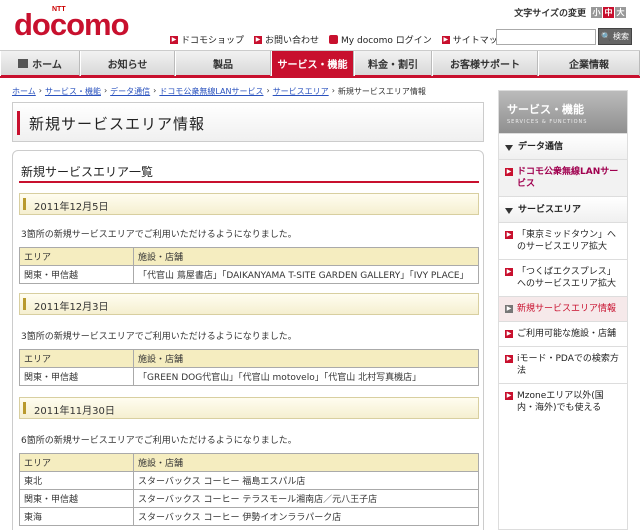  What do you see at coordinates (76, 462) in the screenshot?
I see `col-area: エリア` at bounding box center [76, 462].